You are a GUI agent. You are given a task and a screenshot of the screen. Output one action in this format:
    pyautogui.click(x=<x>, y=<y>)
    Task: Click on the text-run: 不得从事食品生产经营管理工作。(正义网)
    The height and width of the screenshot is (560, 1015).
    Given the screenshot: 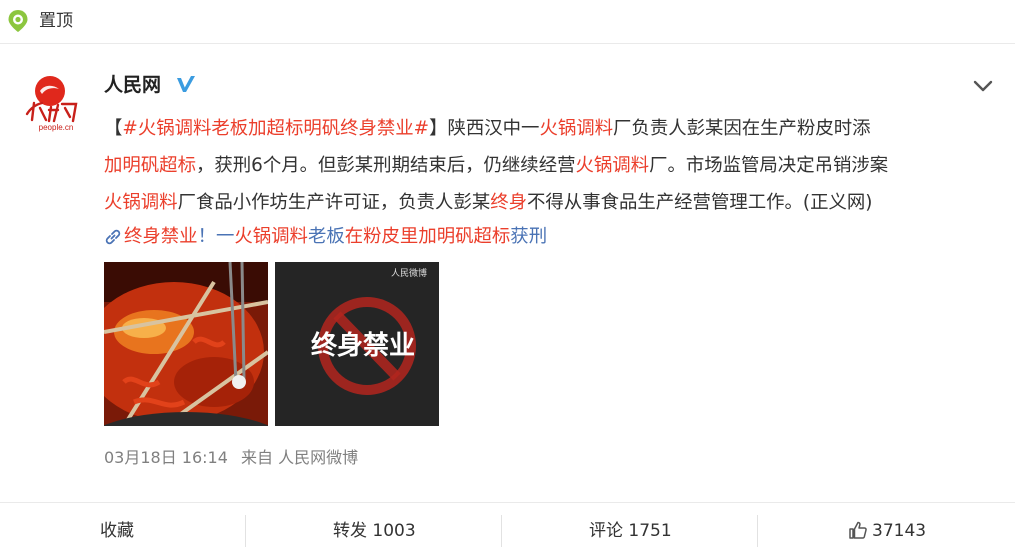 What is the action you would take?
    pyautogui.click(x=700, y=202)
    